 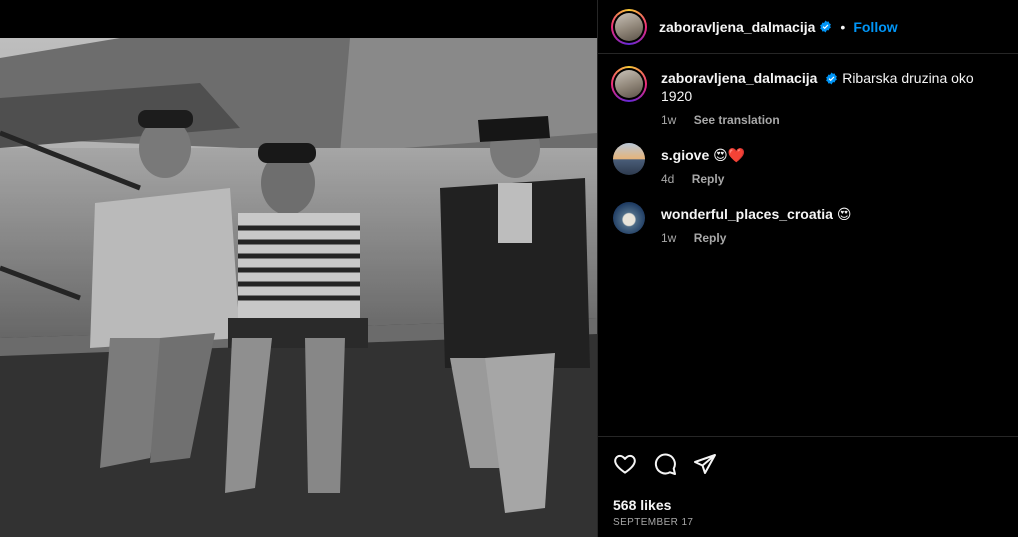 What do you see at coordinates (875, 27) in the screenshot?
I see `follow-button: Follow` at bounding box center [875, 27].